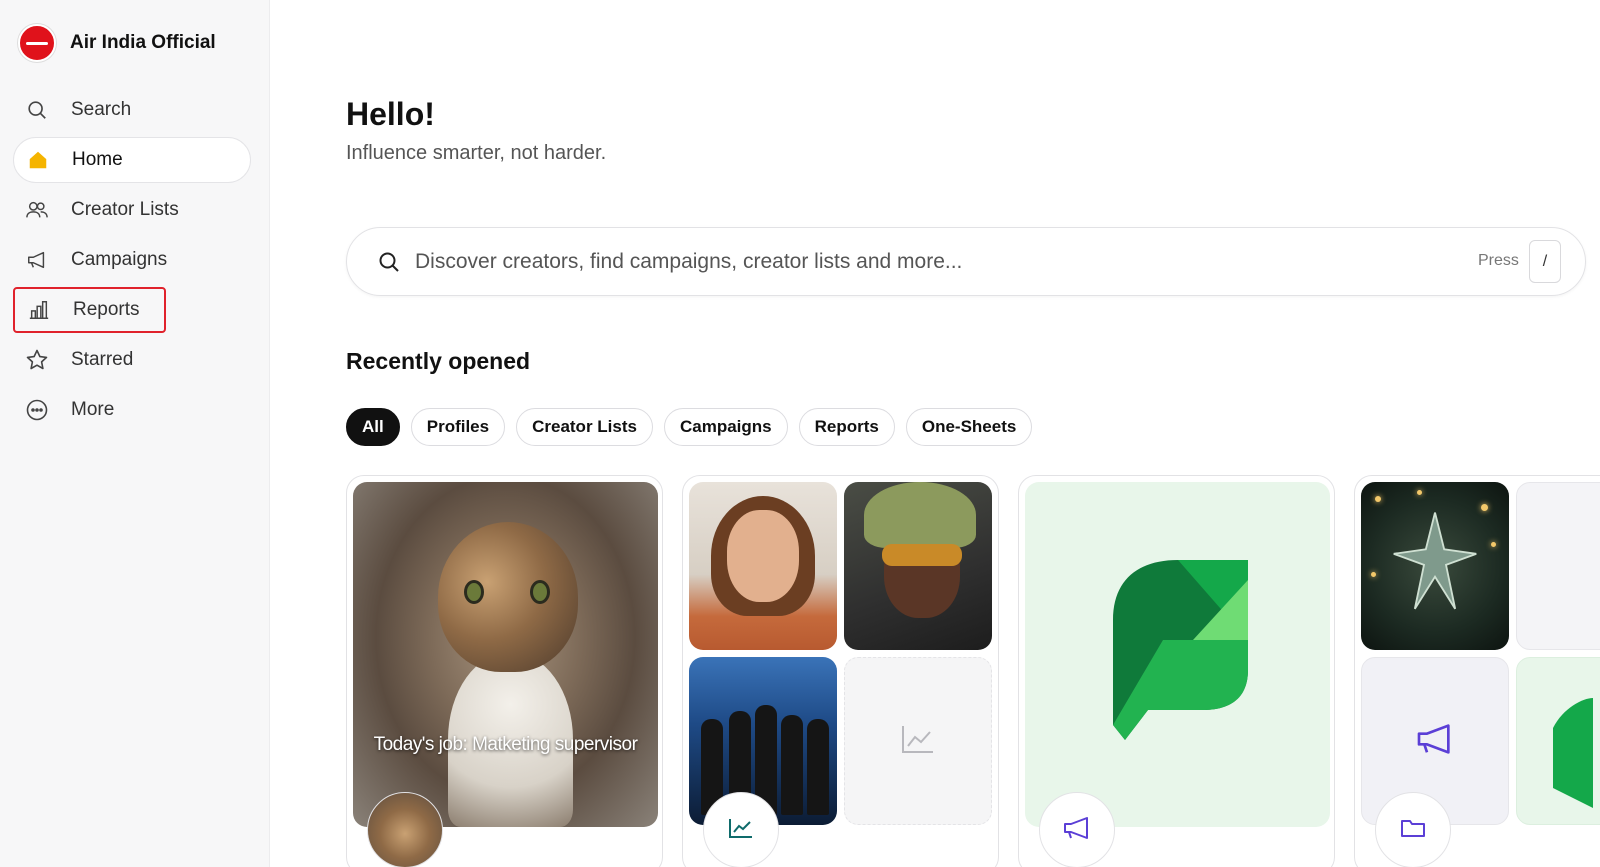 The image size is (1600, 867). Describe the element at coordinates (37, 43) in the screenshot. I see `air-india-logo` at that location.